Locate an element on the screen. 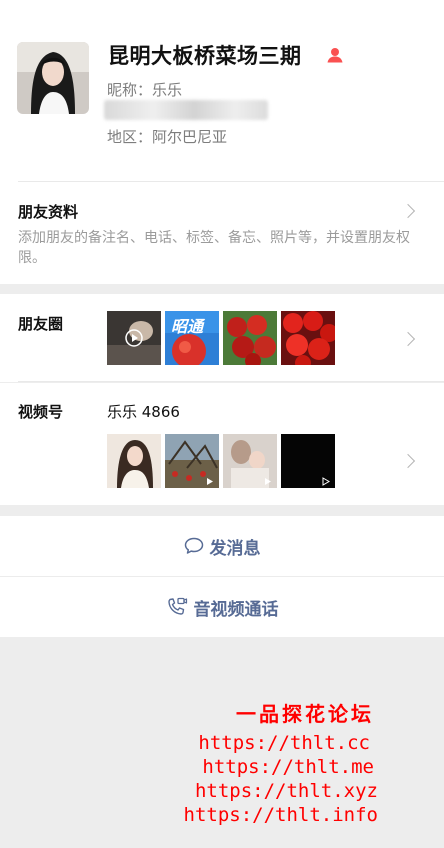 The height and width of the screenshot is (848, 444). watermark-link: https://thlt.xyz is located at coordinates (286, 791).